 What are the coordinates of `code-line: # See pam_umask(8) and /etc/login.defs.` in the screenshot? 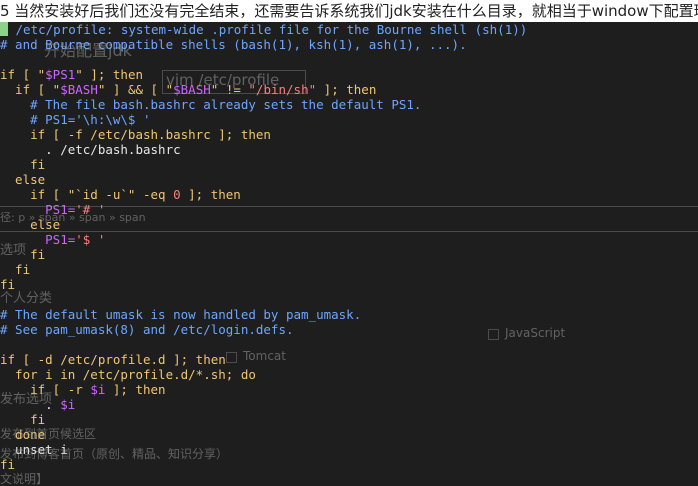 It's located at (147, 329).